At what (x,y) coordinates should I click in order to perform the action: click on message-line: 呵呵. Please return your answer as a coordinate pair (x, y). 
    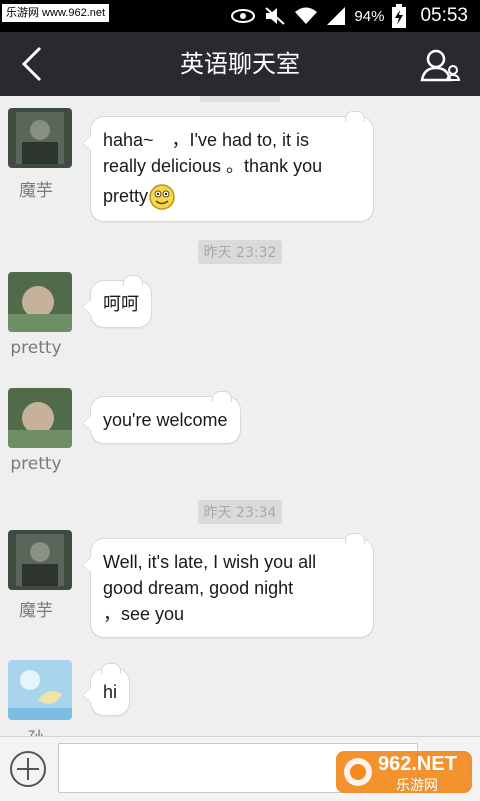
    Looking at the image, I should click on (121, 304).